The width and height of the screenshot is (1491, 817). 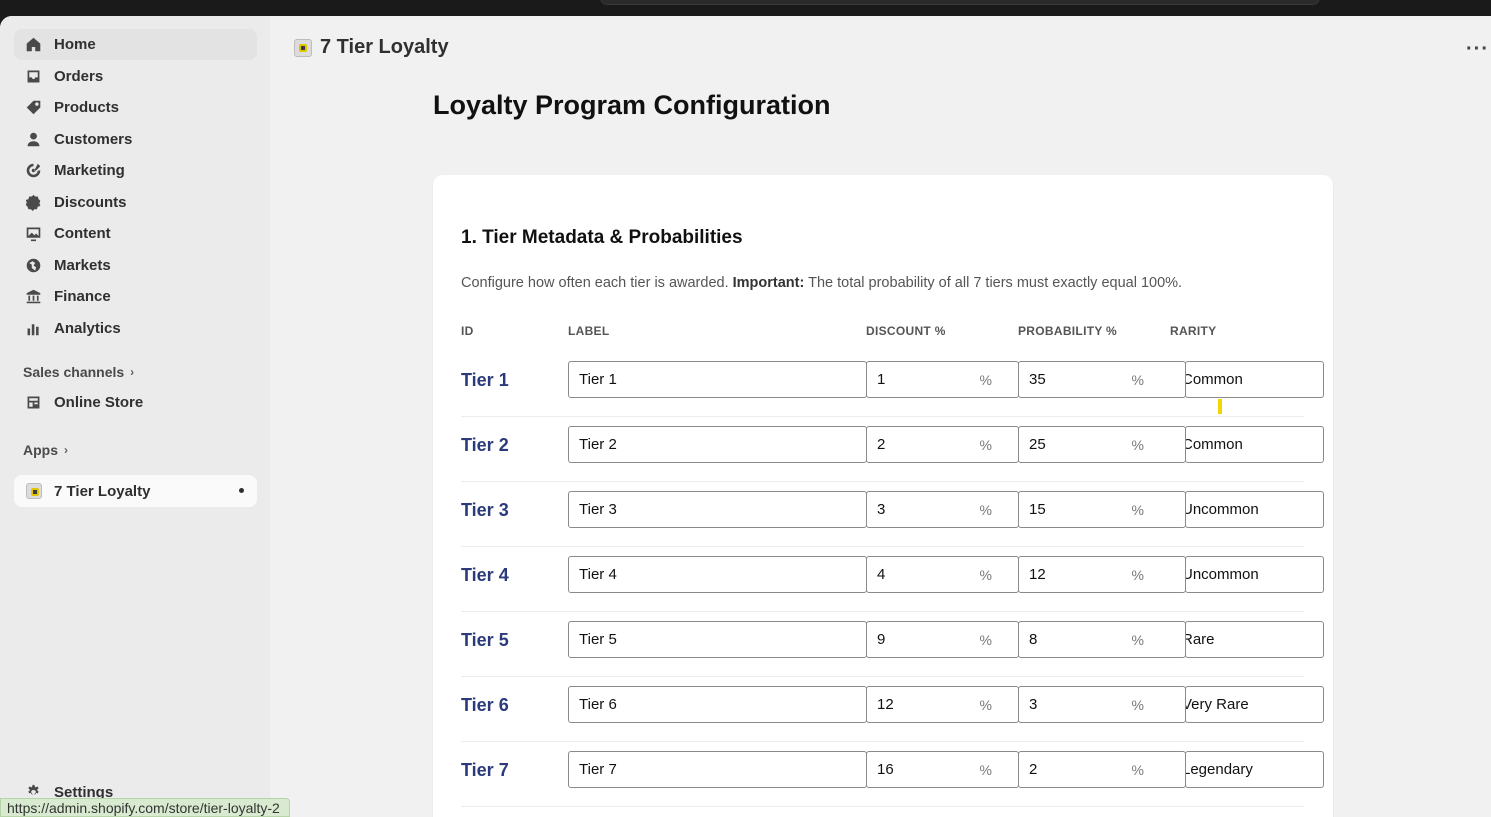 I want to click on column-header-label: LABEL, so click(x=589, y=331).